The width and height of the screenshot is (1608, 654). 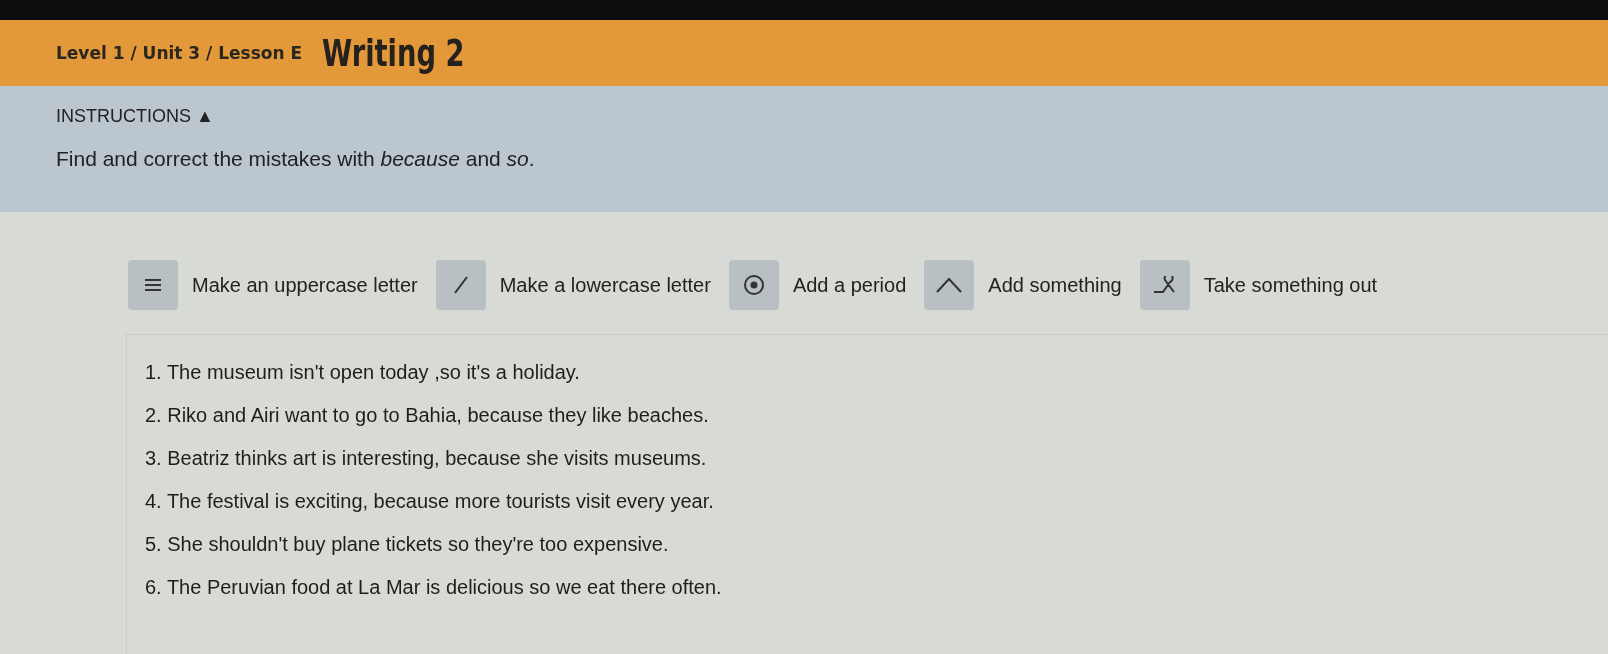 I want to click on caret-icon, so click(x=949, y=285).